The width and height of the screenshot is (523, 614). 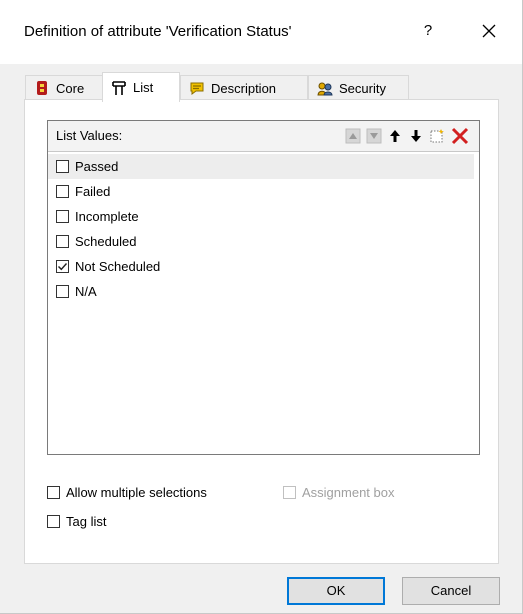 I want to click on tab-security: Security, so click(x=358, y=87).